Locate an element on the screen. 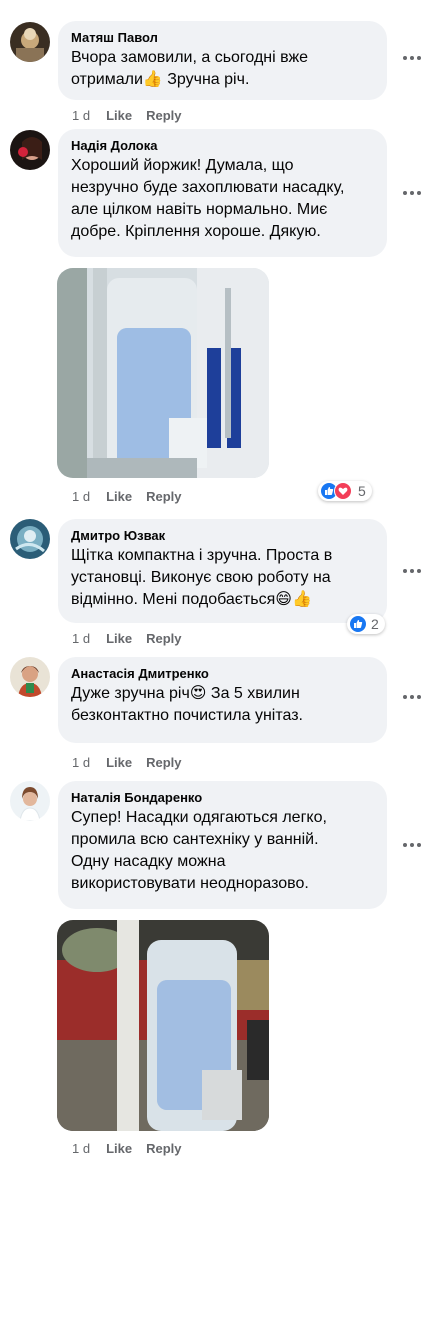 Image resolution: width=440 pixels, height=1339 pixels. comment-author: Матяш Павол is located at coordinates (223, 37).